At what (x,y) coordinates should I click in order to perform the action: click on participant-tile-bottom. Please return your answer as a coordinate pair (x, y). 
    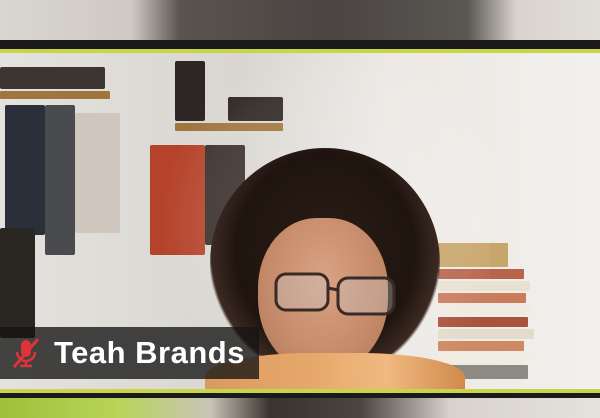
    Looking at the image, I should click on (300, 408).